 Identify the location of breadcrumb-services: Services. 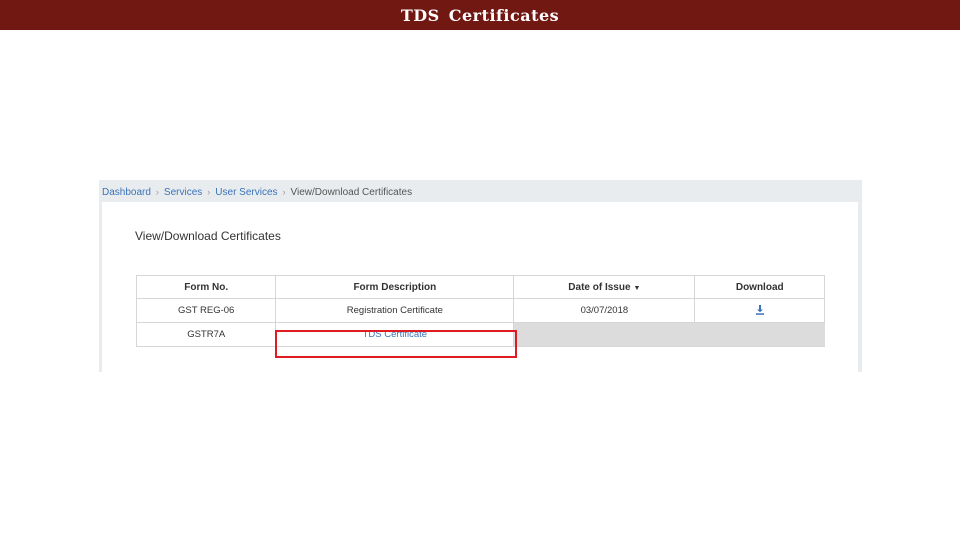
(183, 192).